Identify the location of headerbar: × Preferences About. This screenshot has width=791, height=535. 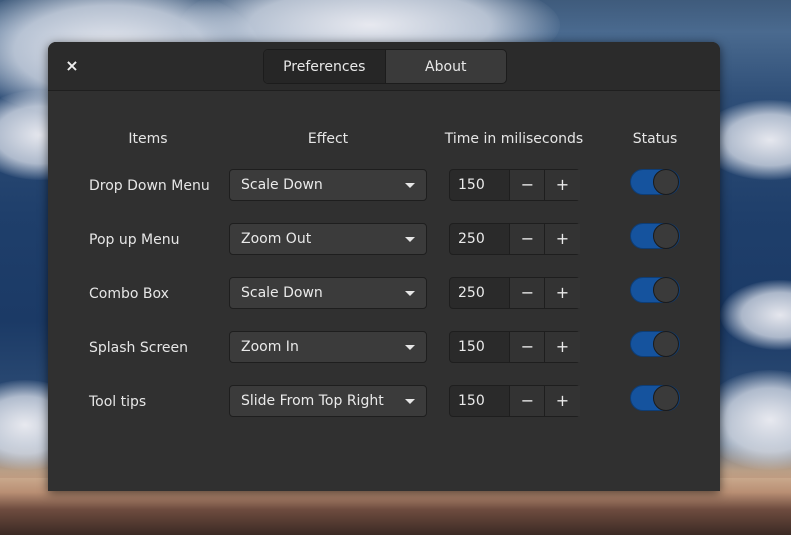
(384, 66).